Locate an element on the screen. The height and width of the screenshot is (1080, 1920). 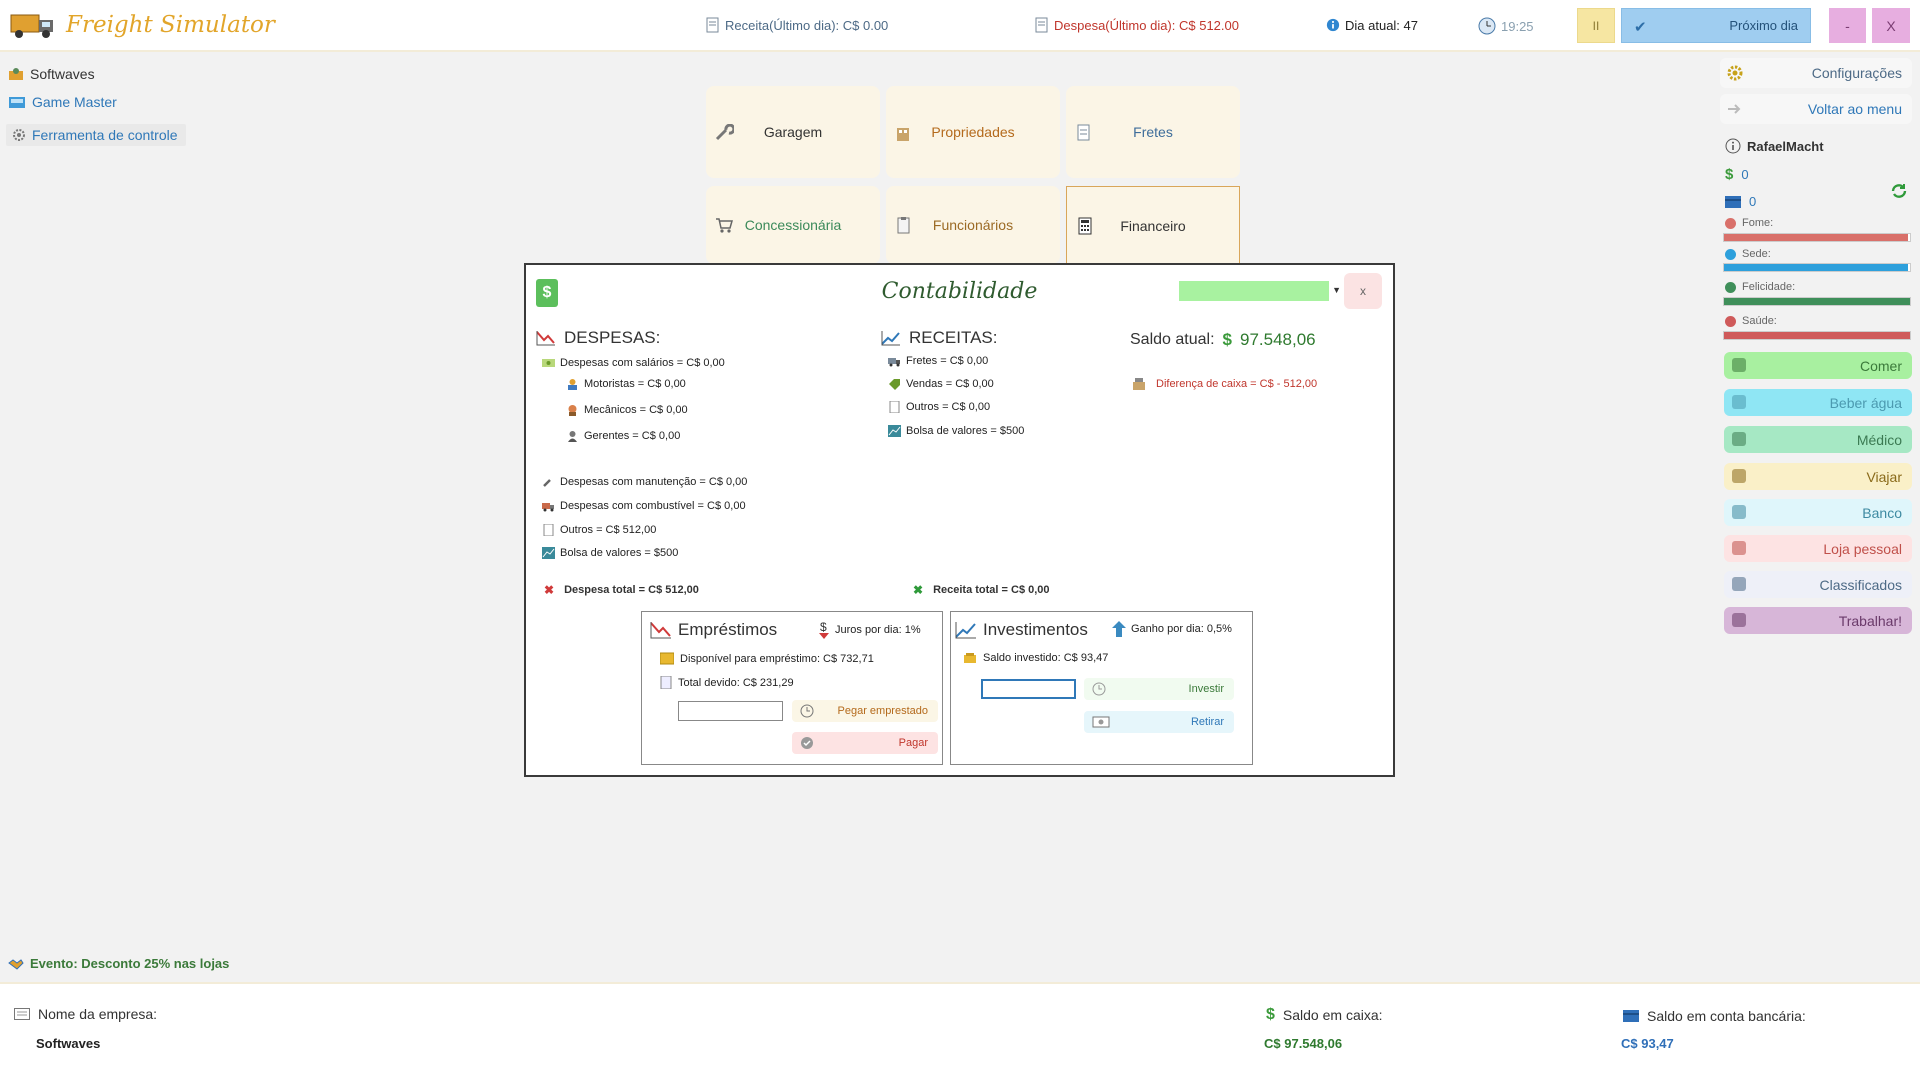
action-button-2: Médico is located at coordinates (1818, 439).